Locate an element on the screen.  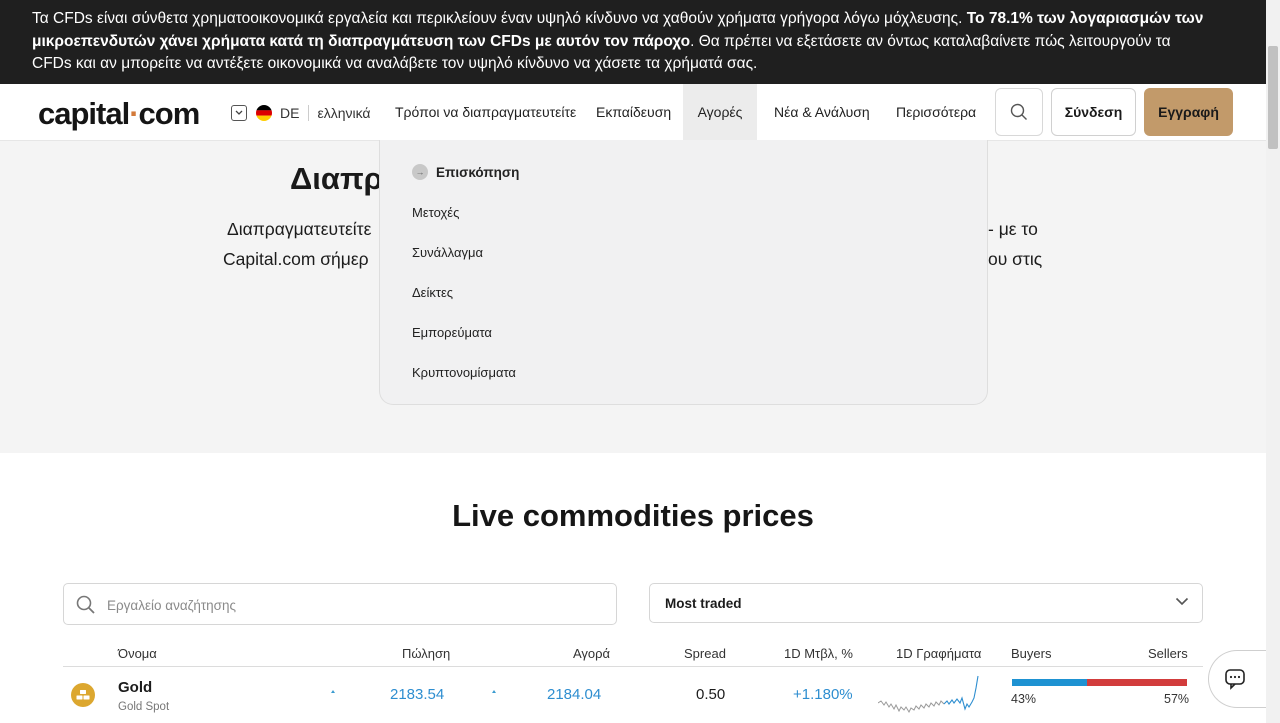
hero-title: Διαπρ is located at coordinates (336, 178).